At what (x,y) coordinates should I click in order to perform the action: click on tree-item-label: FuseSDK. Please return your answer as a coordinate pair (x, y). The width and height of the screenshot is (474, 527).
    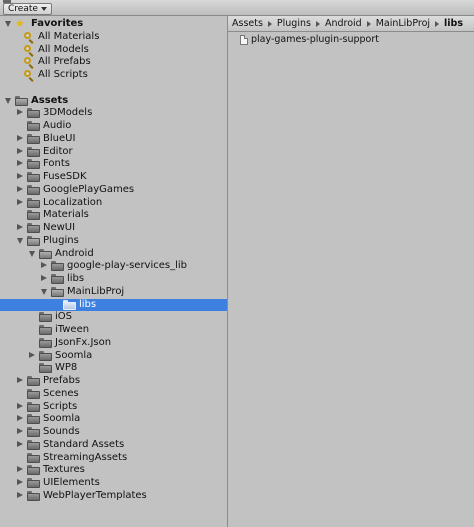
    Looking at the image, I should click on (65, 176).